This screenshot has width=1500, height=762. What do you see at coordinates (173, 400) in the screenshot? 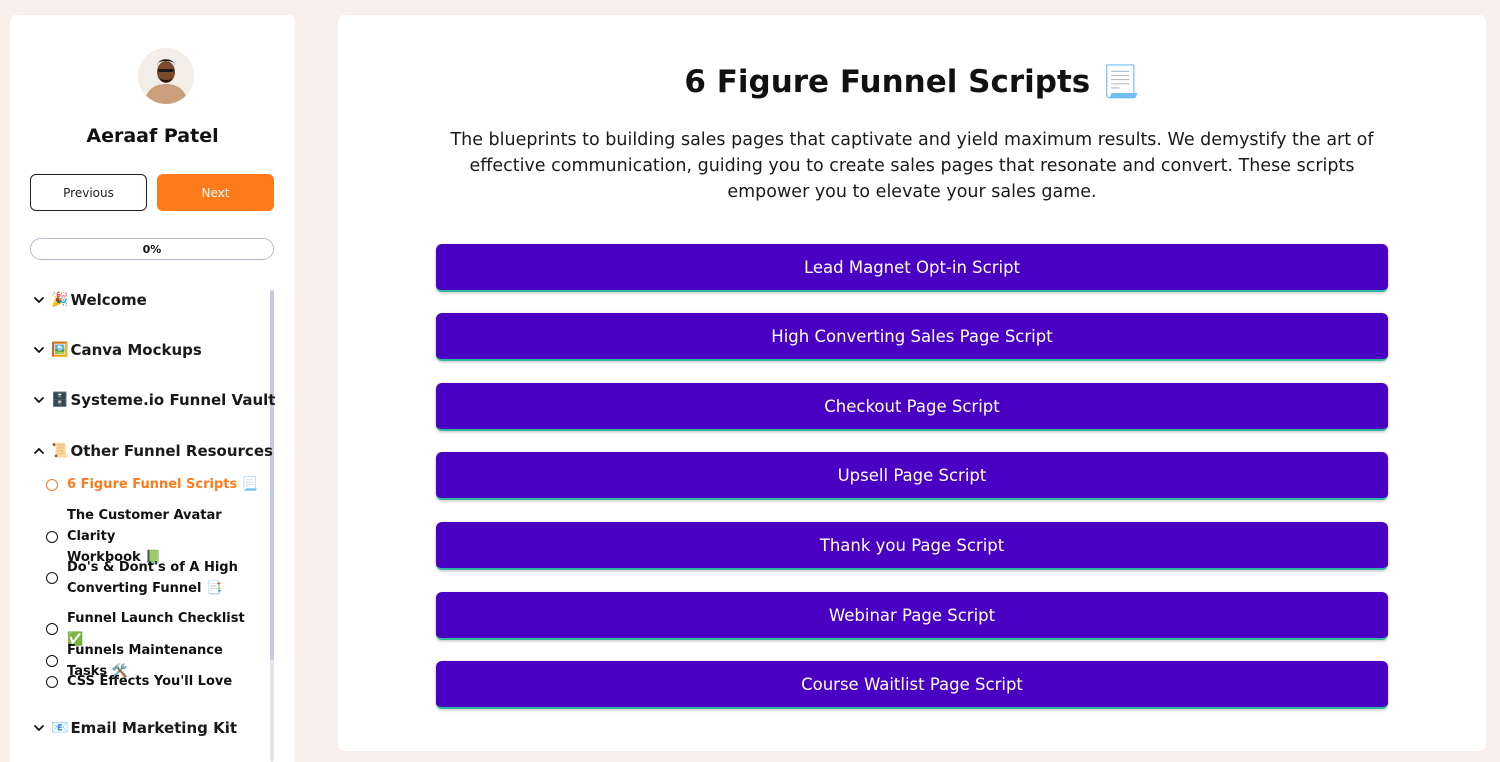
I see `section-label: Systeme.io Funnel Vault` at bounding box center [173, 400].